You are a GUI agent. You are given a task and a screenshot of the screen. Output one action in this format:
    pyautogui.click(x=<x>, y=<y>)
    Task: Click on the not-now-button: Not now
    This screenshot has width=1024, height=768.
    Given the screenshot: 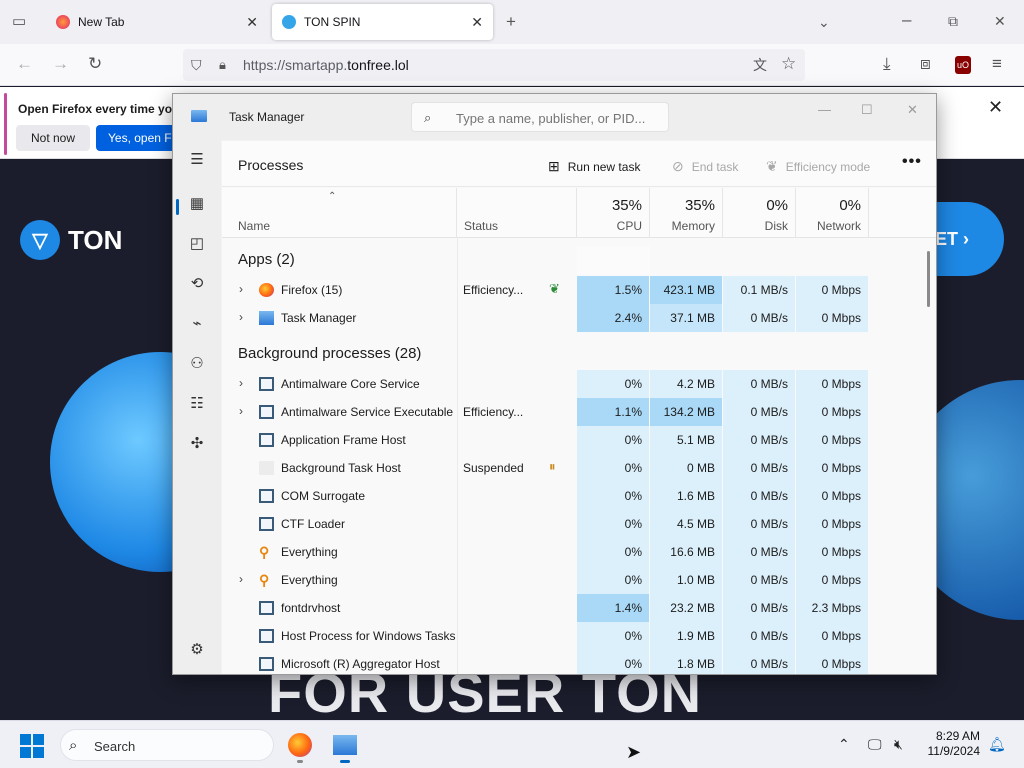 What is the action you would take?
    pyautogui.click(x=53, y=138)
    